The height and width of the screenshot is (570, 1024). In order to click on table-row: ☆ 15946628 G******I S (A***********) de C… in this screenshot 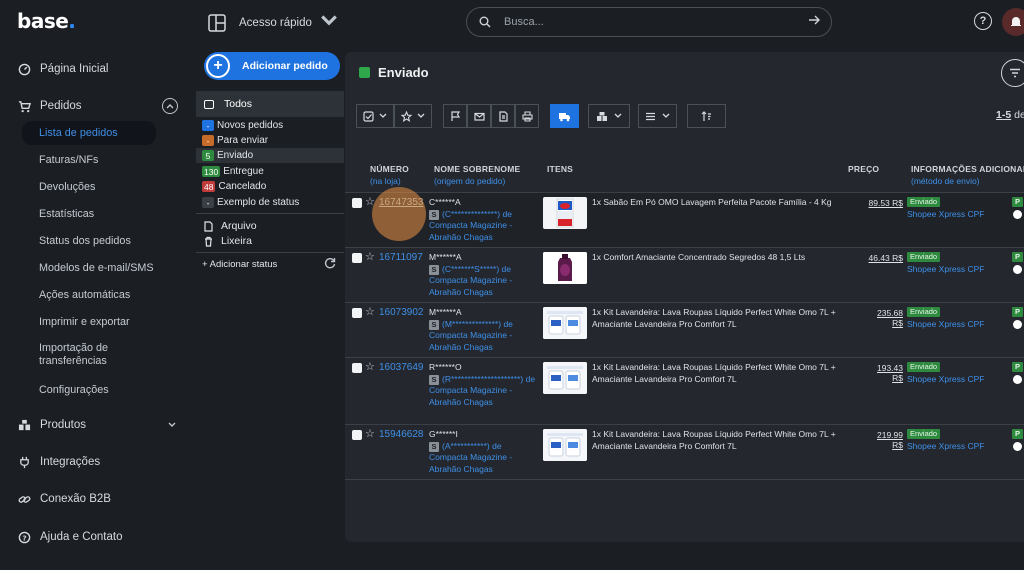, I will do `click(684, 452)`.